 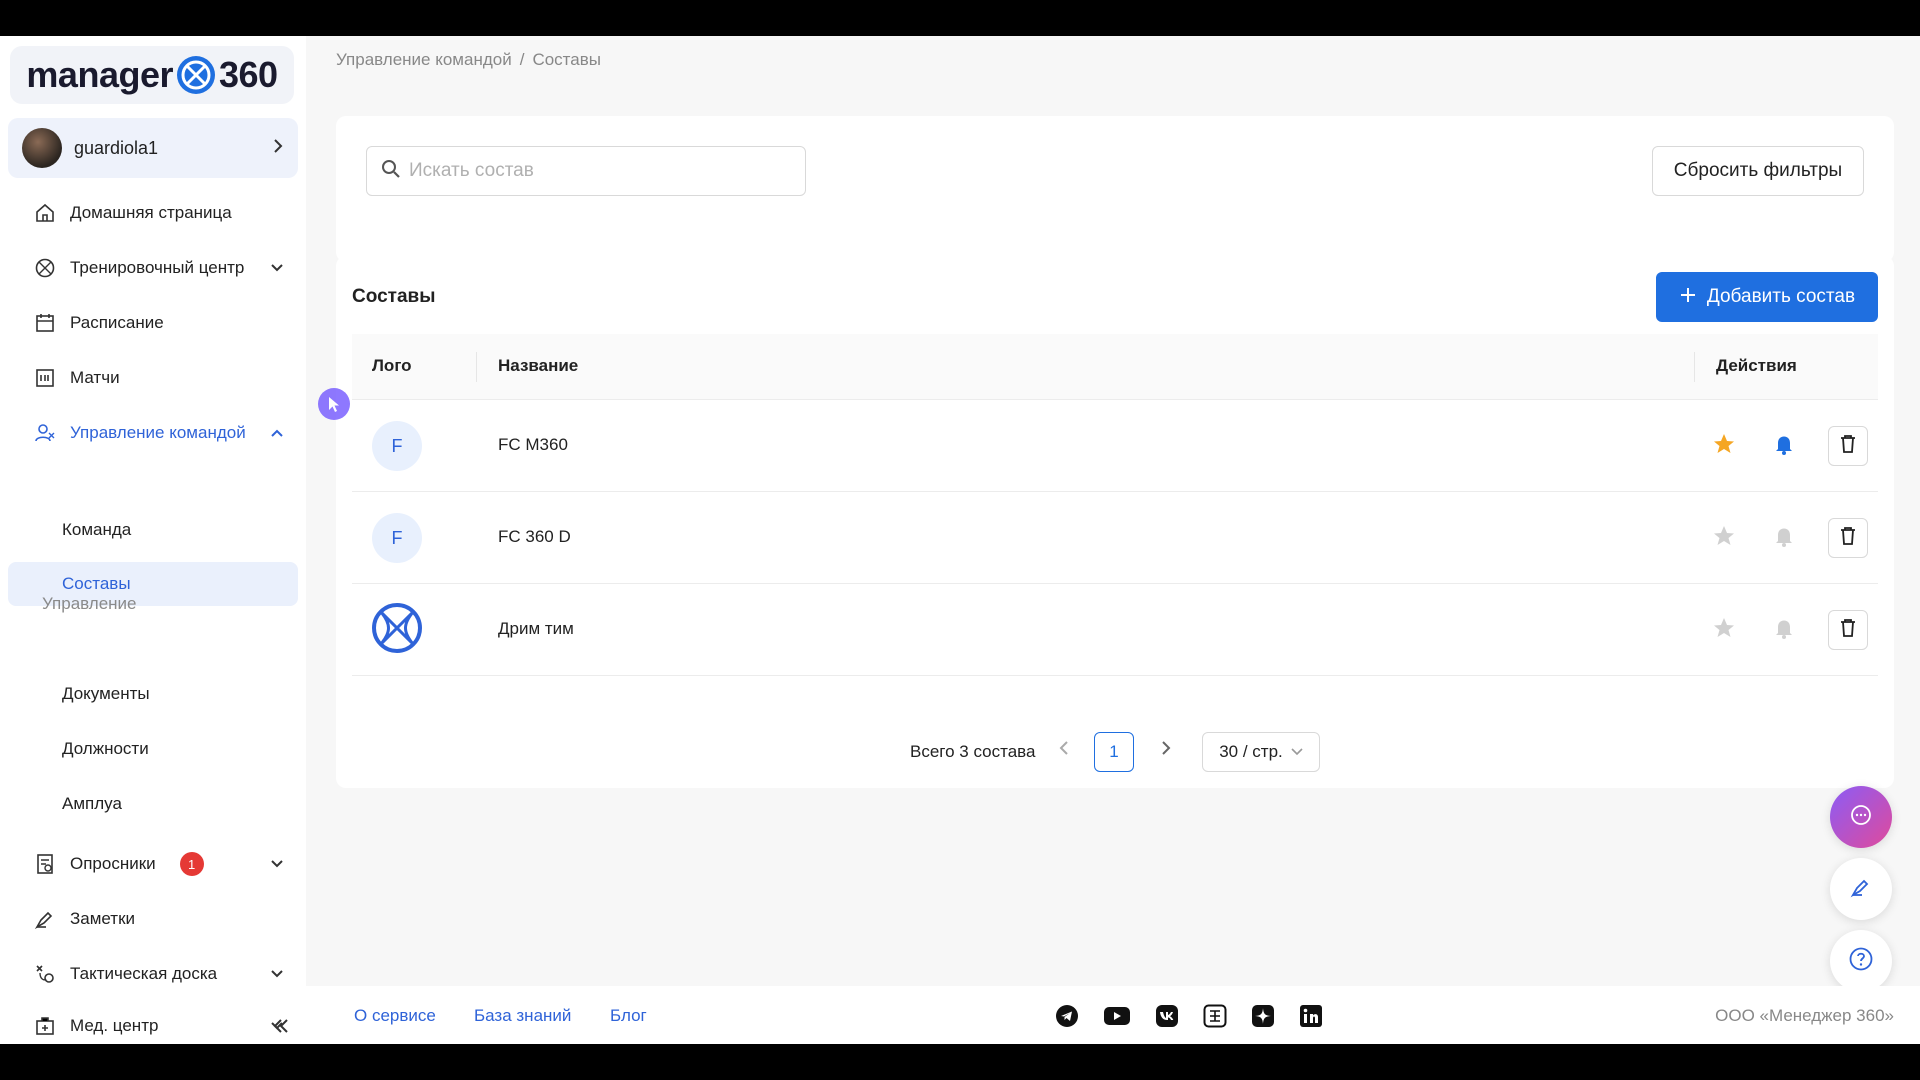 What do you see at coordinates (281, 1027) in the screenshot?
I see `collapse-sidebar-icon` at bounding box center [281, 1027].